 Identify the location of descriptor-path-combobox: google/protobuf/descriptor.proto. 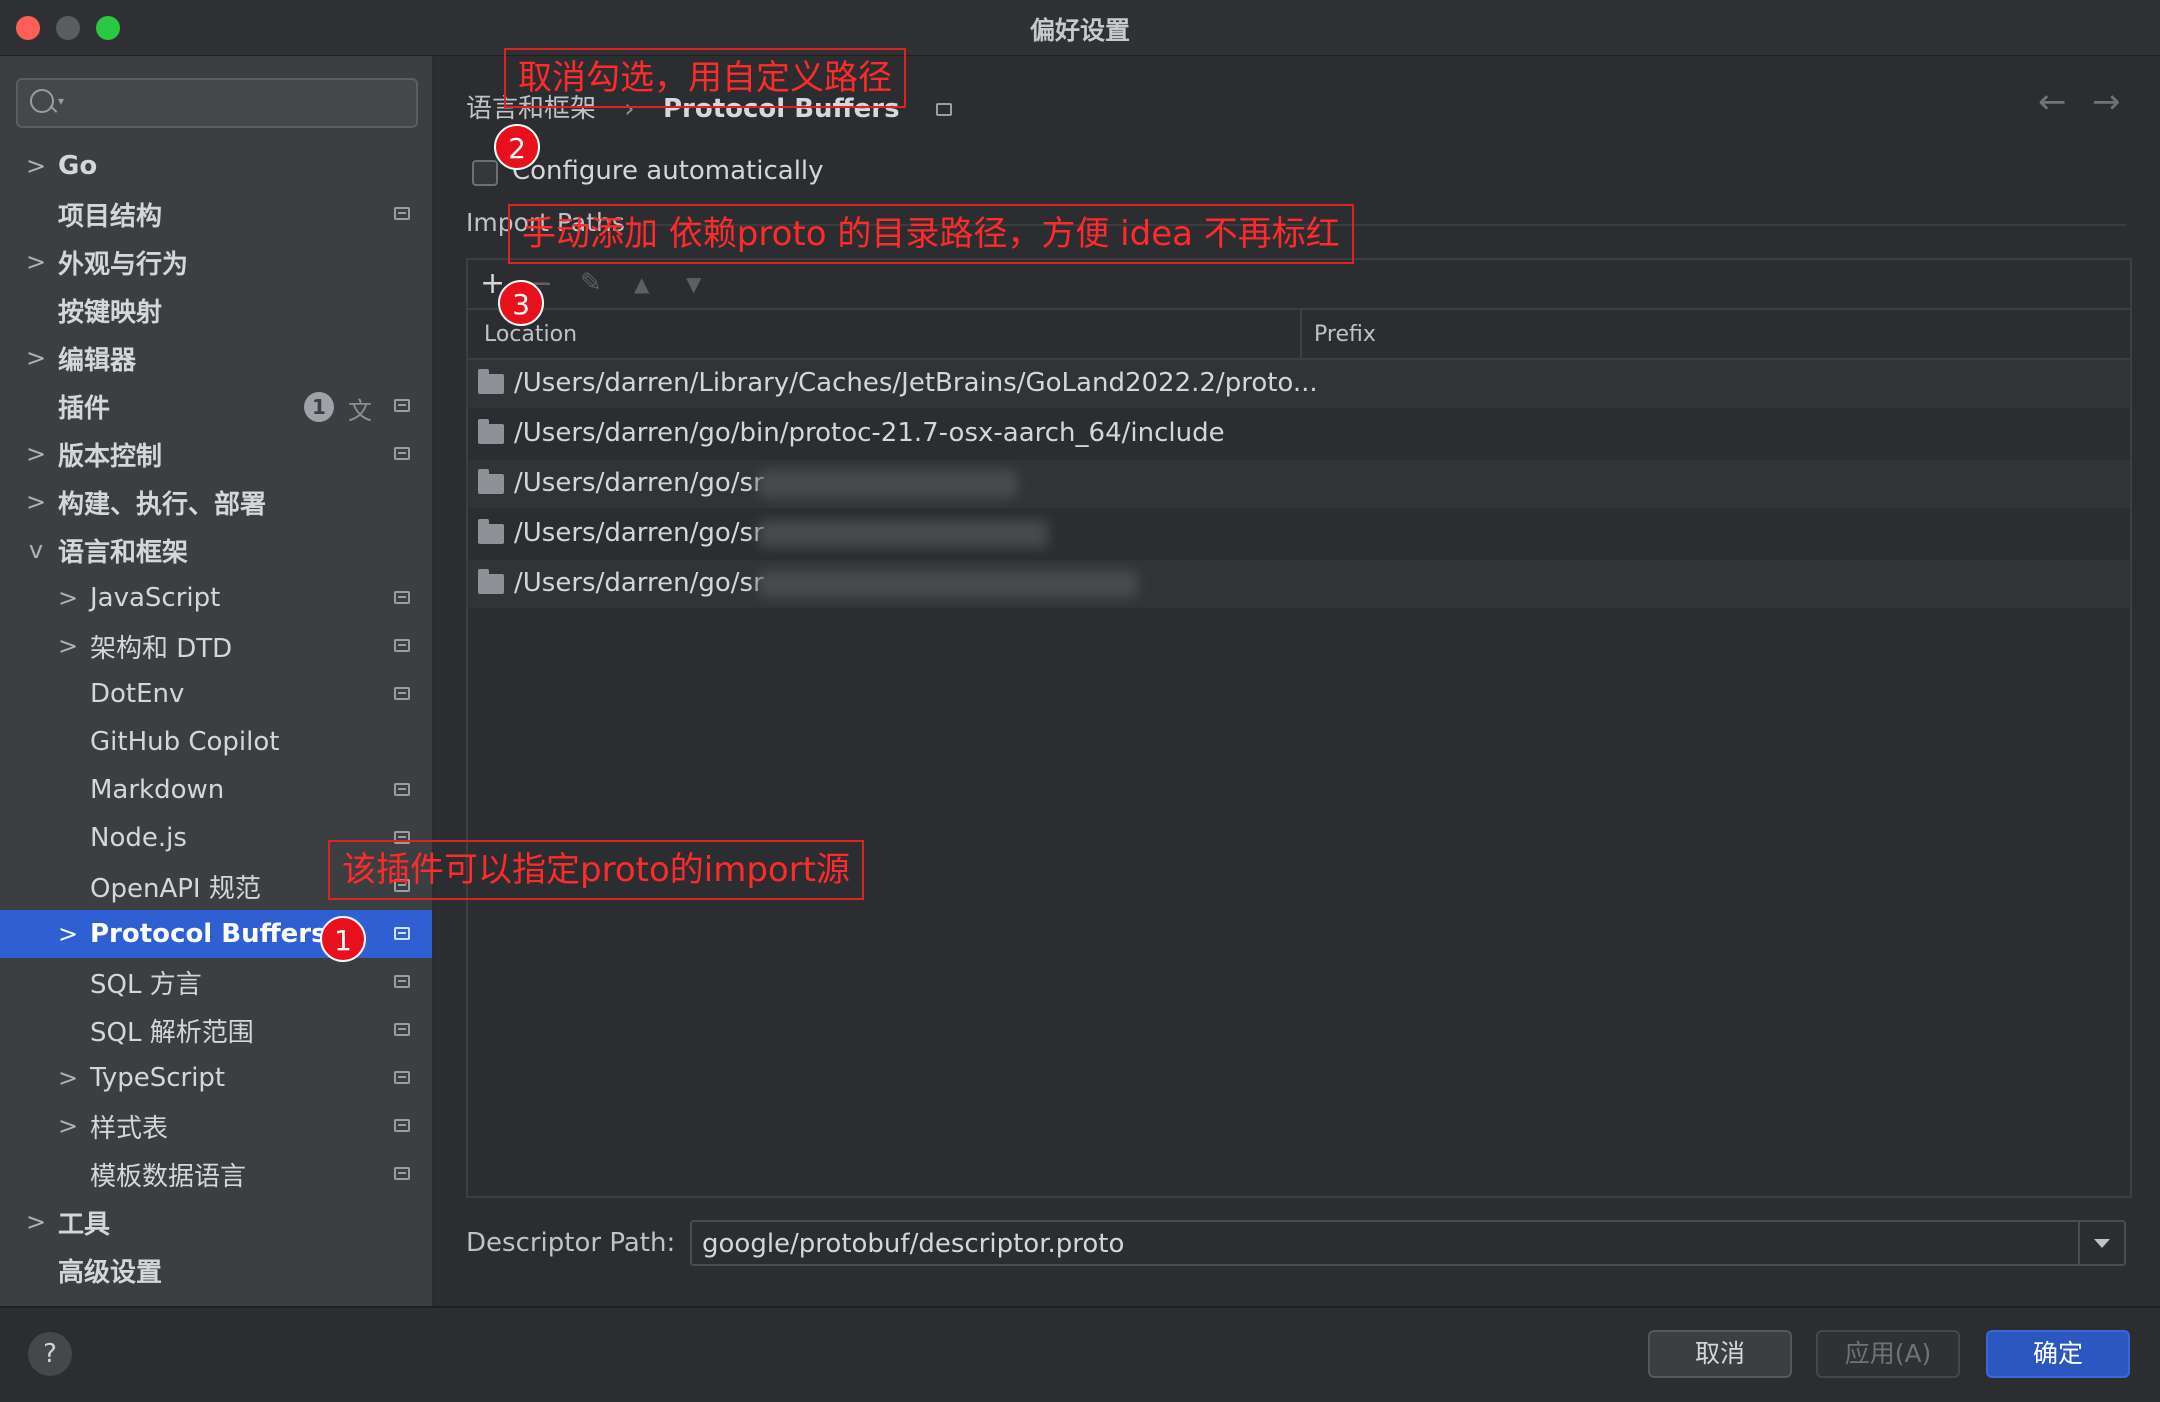
(1408, 1243).